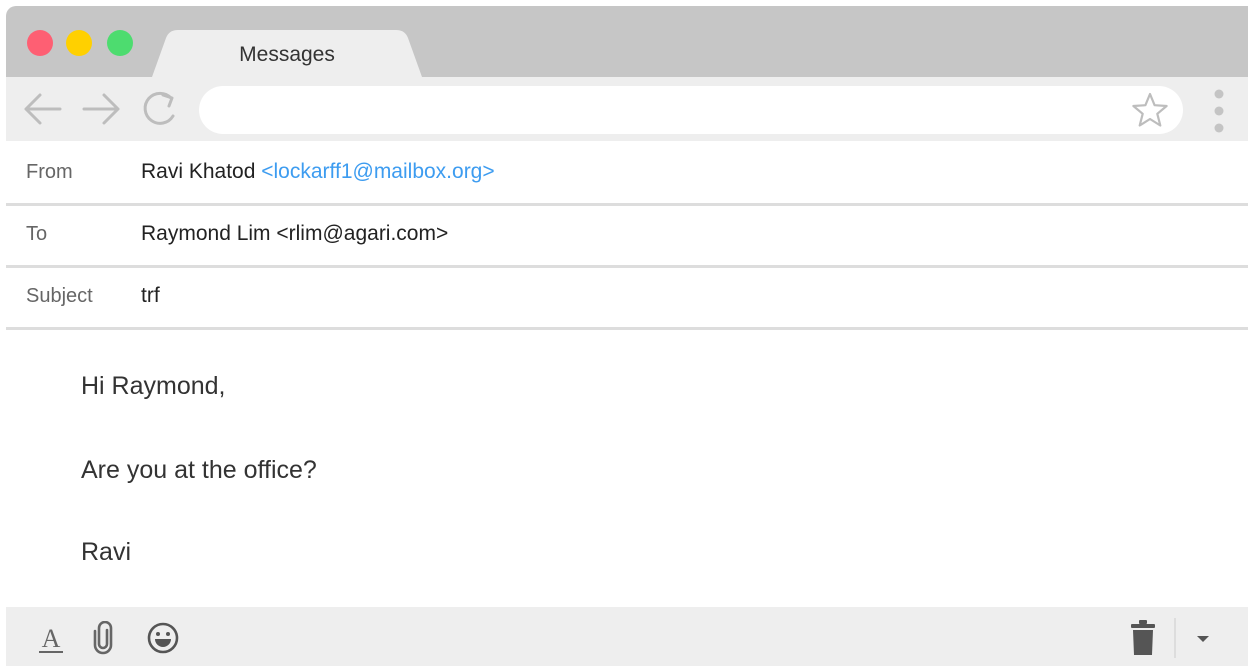 Image resolution: width=1248 pixels, height=666 pixels. What do you see at coordinates (627, 175) in the screenshot?
I see `from-row: From Ravi Khatod <lockarff1@mailbox.org>` at bounding box center [627, 175].